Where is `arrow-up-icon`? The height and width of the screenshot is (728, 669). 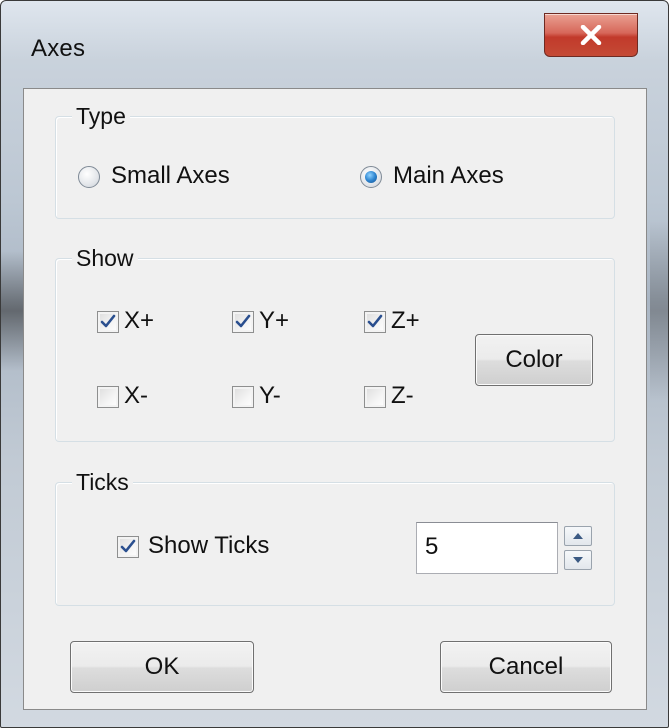
arrow-up-icon is located at coordinates (578, 536).